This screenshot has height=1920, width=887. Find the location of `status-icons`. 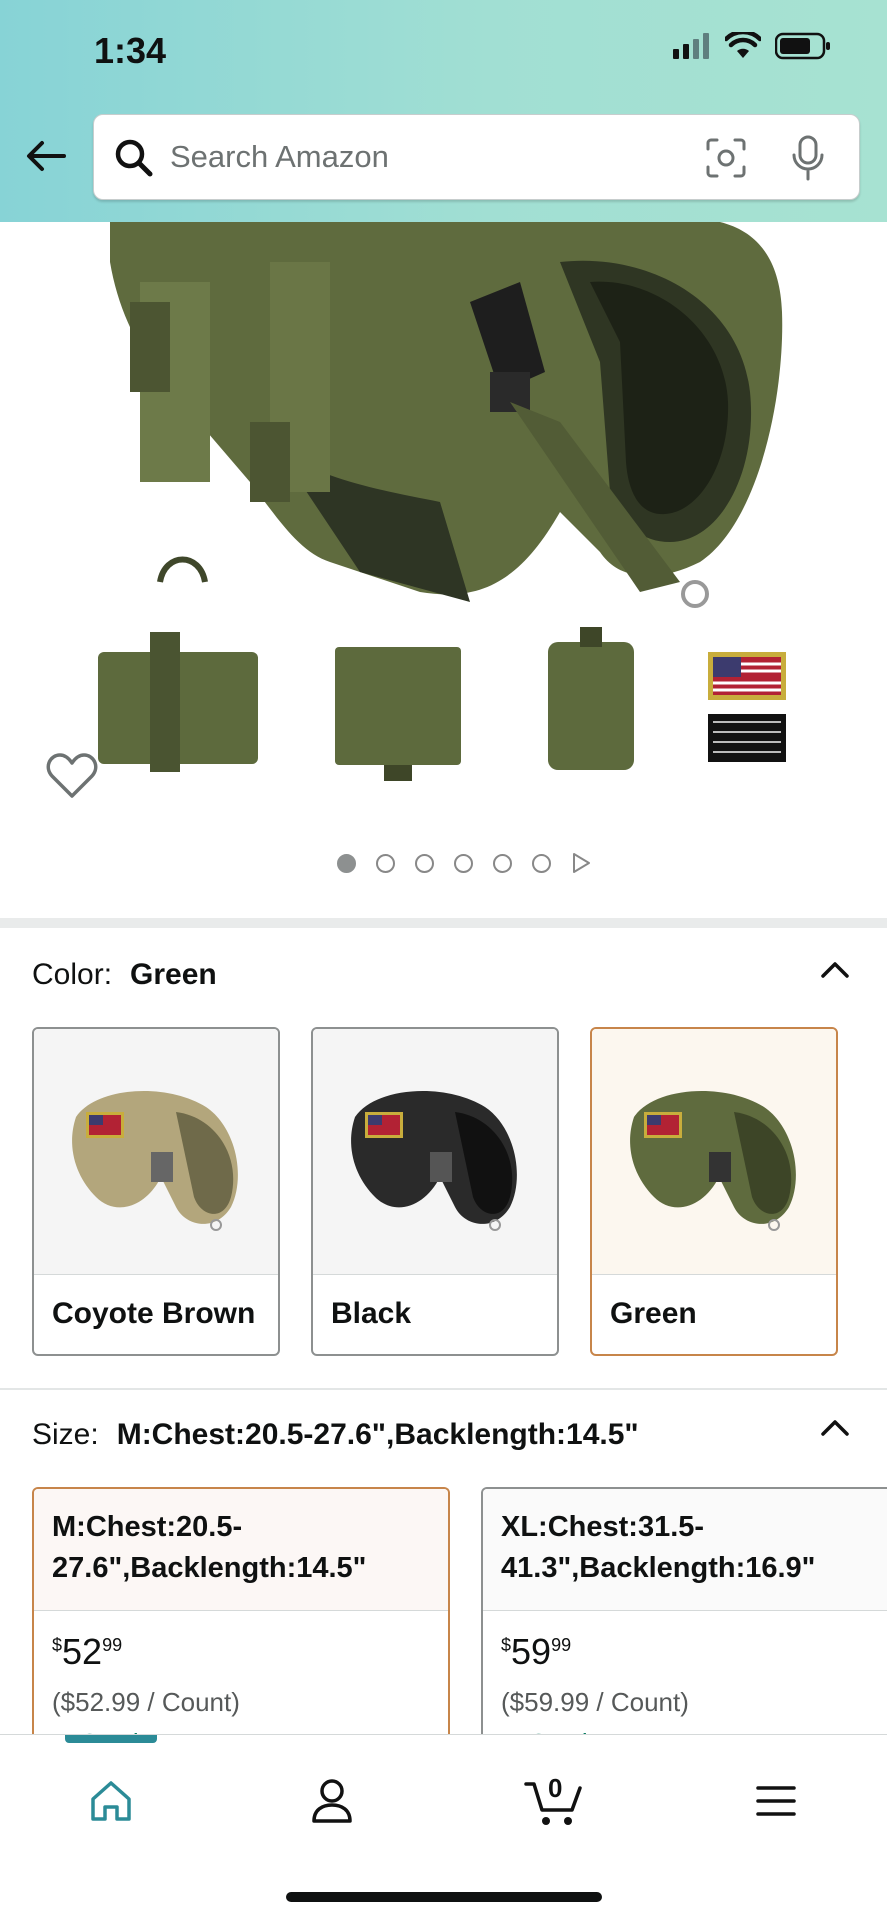

status-icons is located at coordinates (752, 46).